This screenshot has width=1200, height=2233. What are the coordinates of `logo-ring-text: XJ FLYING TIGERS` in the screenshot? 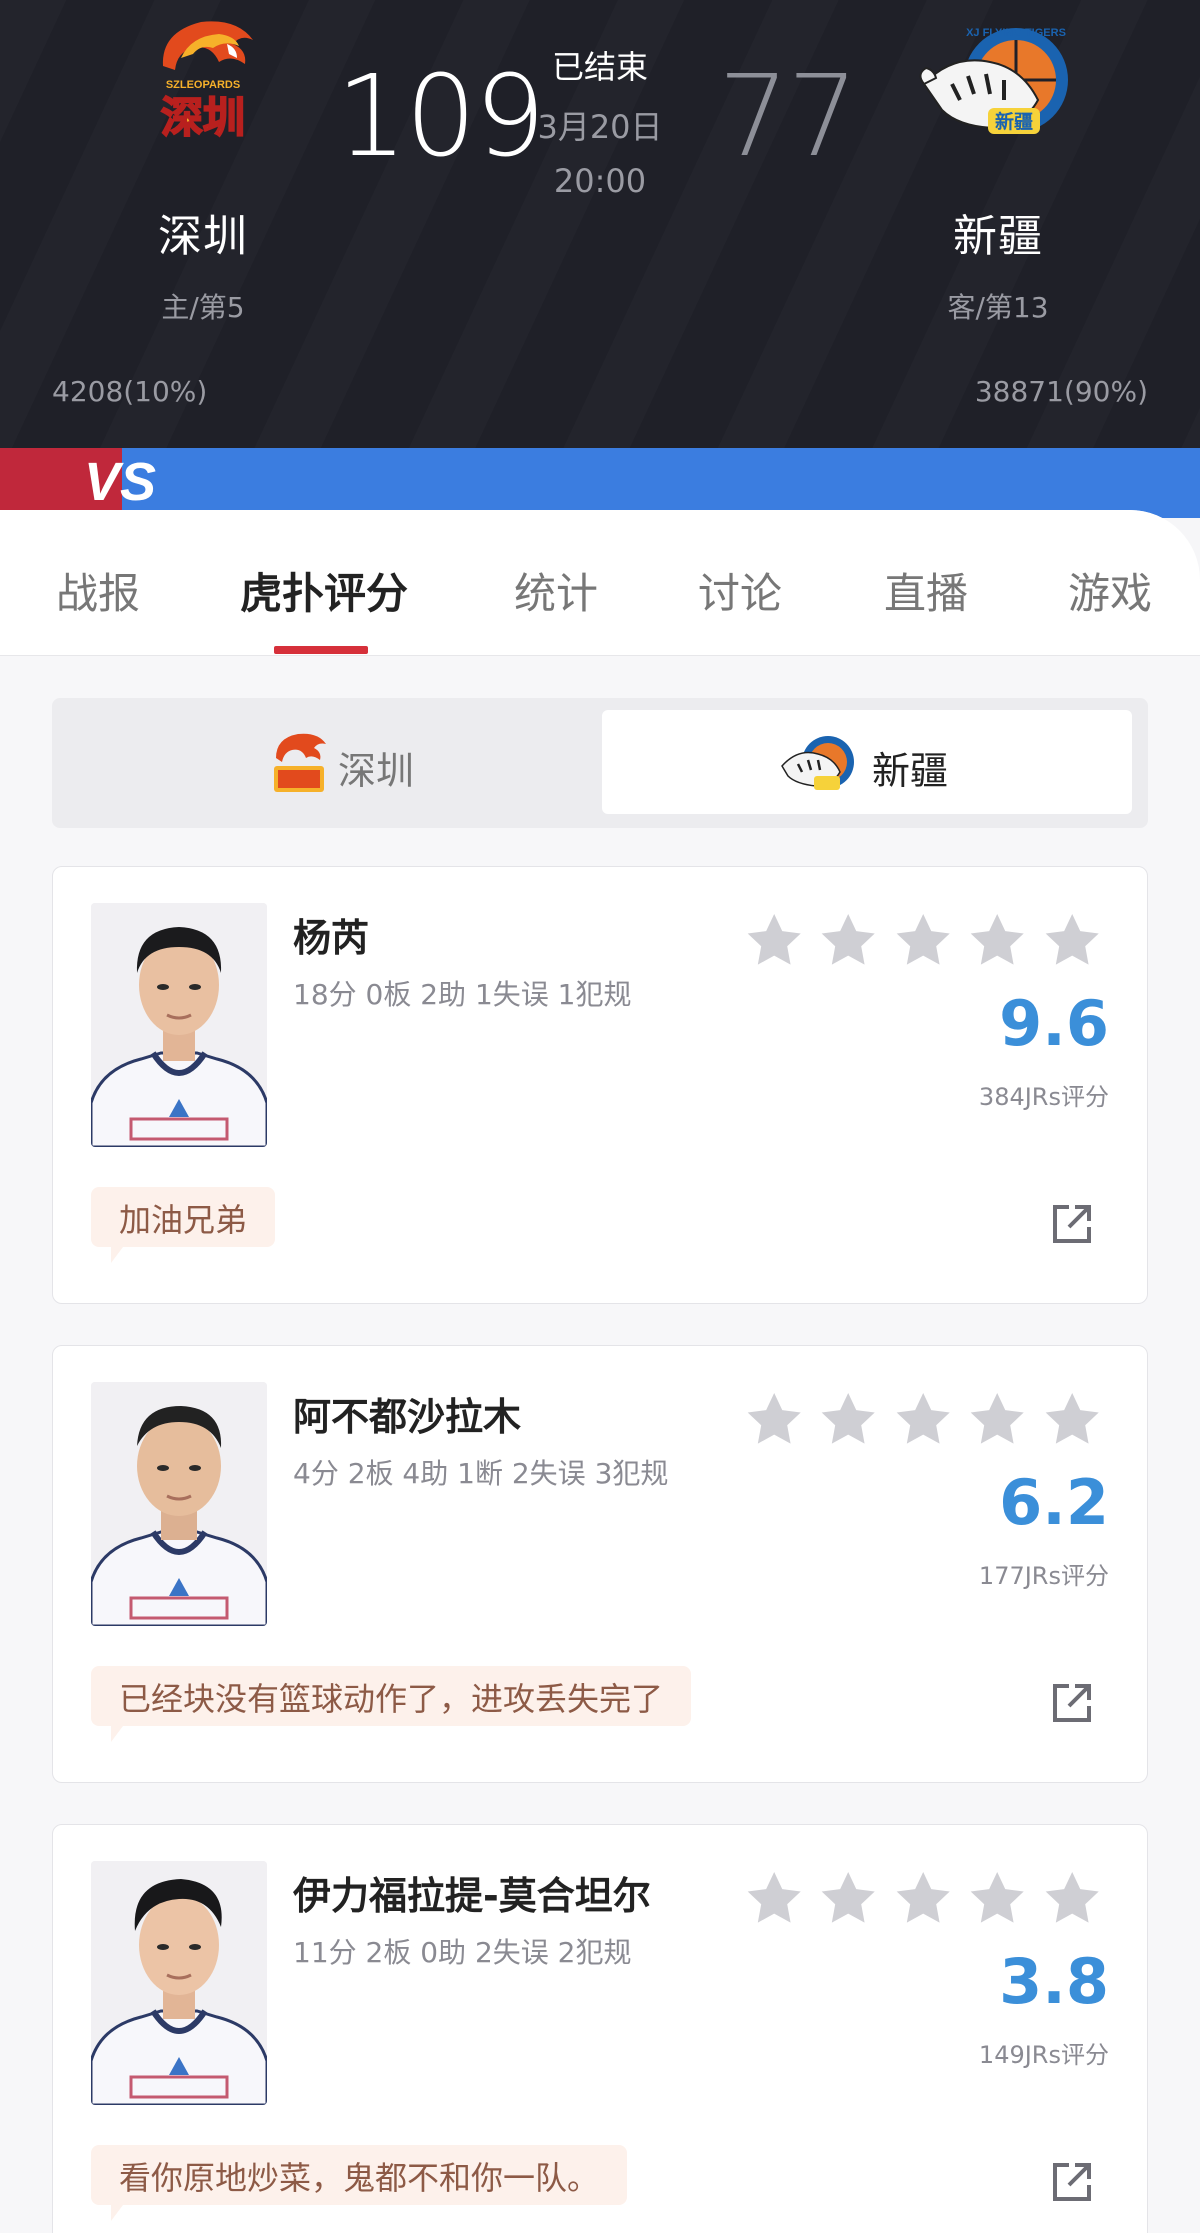 It's located at (1016, 33).